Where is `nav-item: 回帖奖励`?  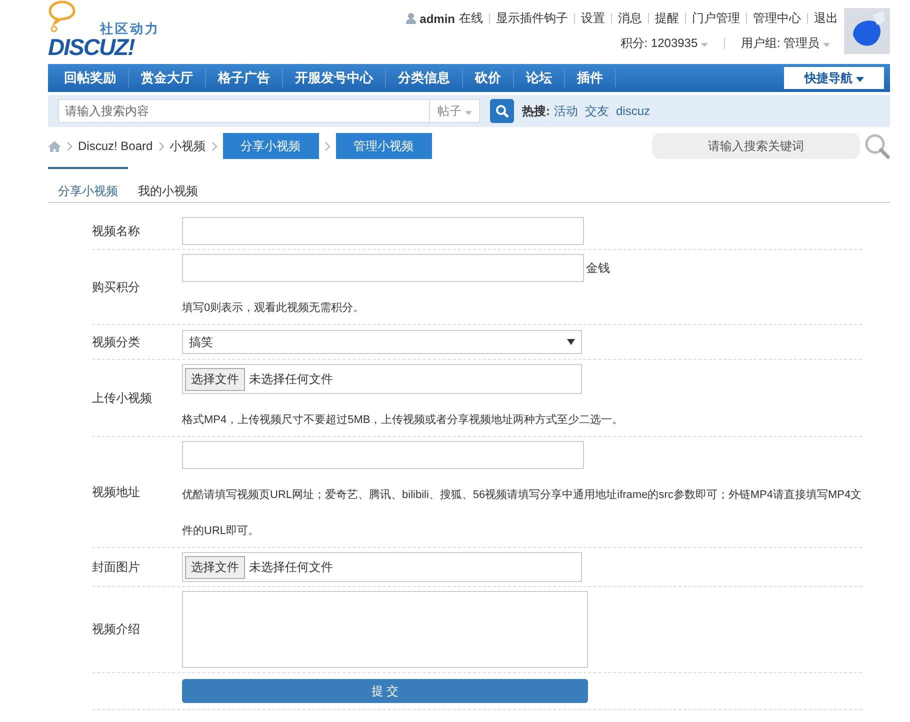 nav-item: 回帖奖励 is located at coordinates (90, 78).